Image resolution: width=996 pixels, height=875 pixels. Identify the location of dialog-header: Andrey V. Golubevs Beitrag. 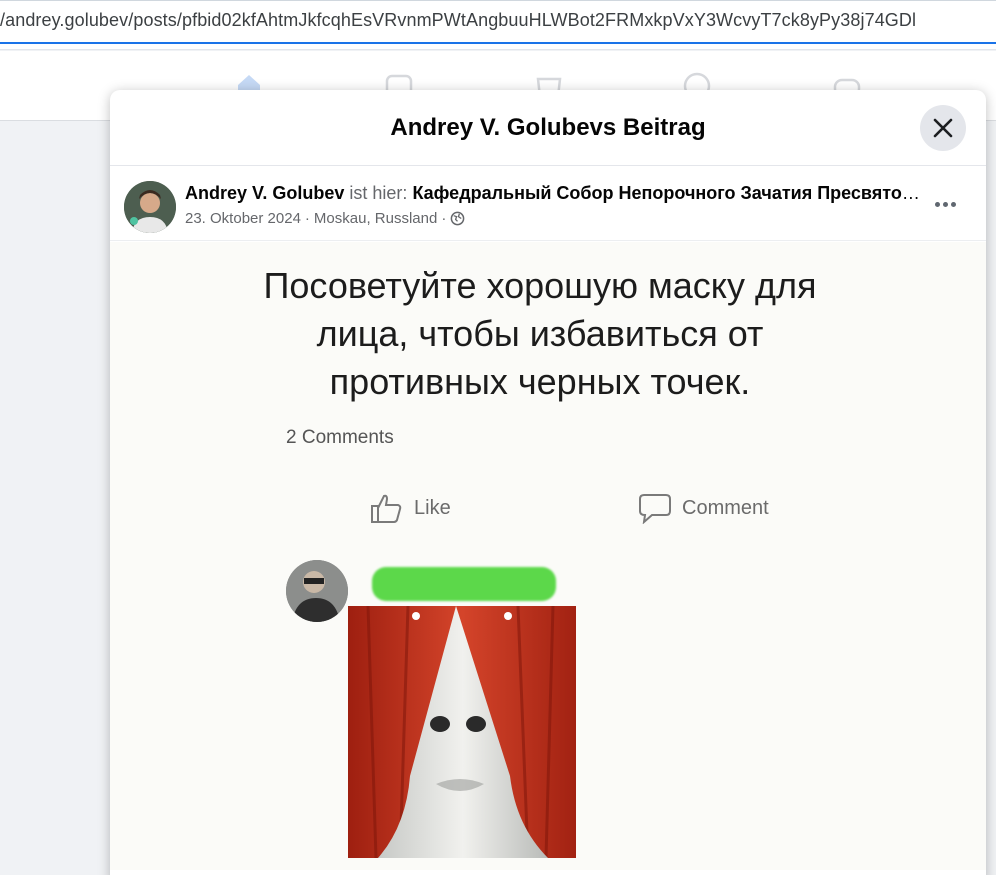
(548, 128).